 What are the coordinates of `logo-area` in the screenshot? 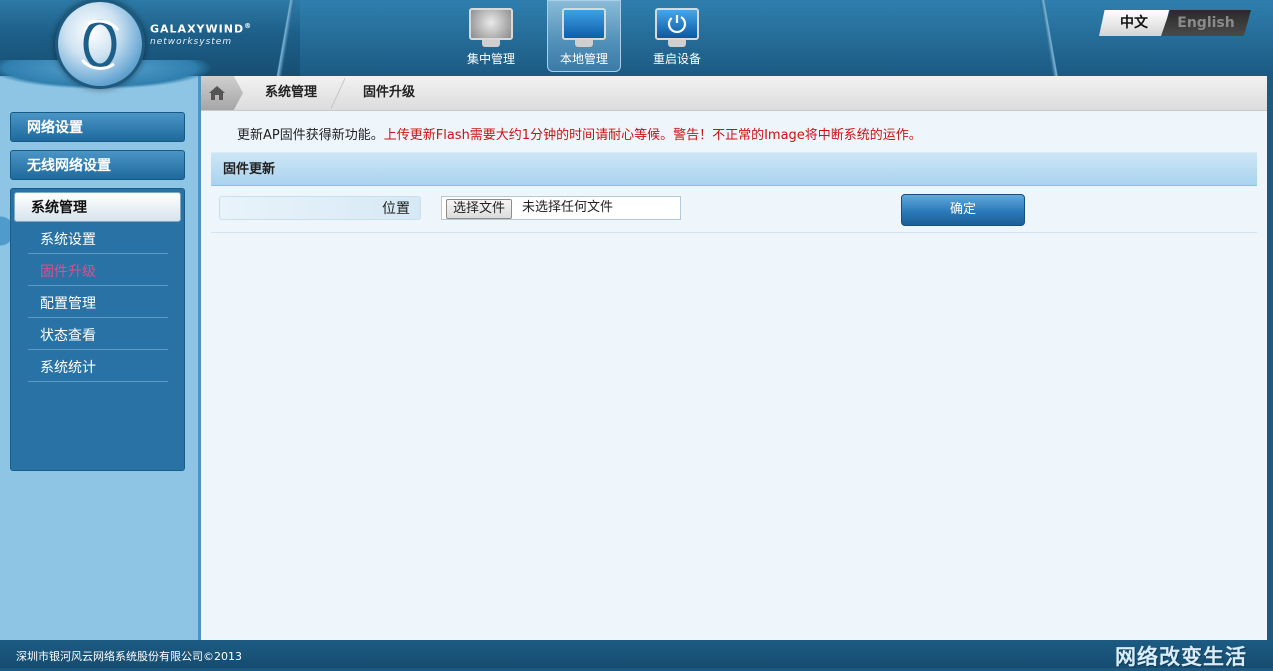 It's located at (135, 50).